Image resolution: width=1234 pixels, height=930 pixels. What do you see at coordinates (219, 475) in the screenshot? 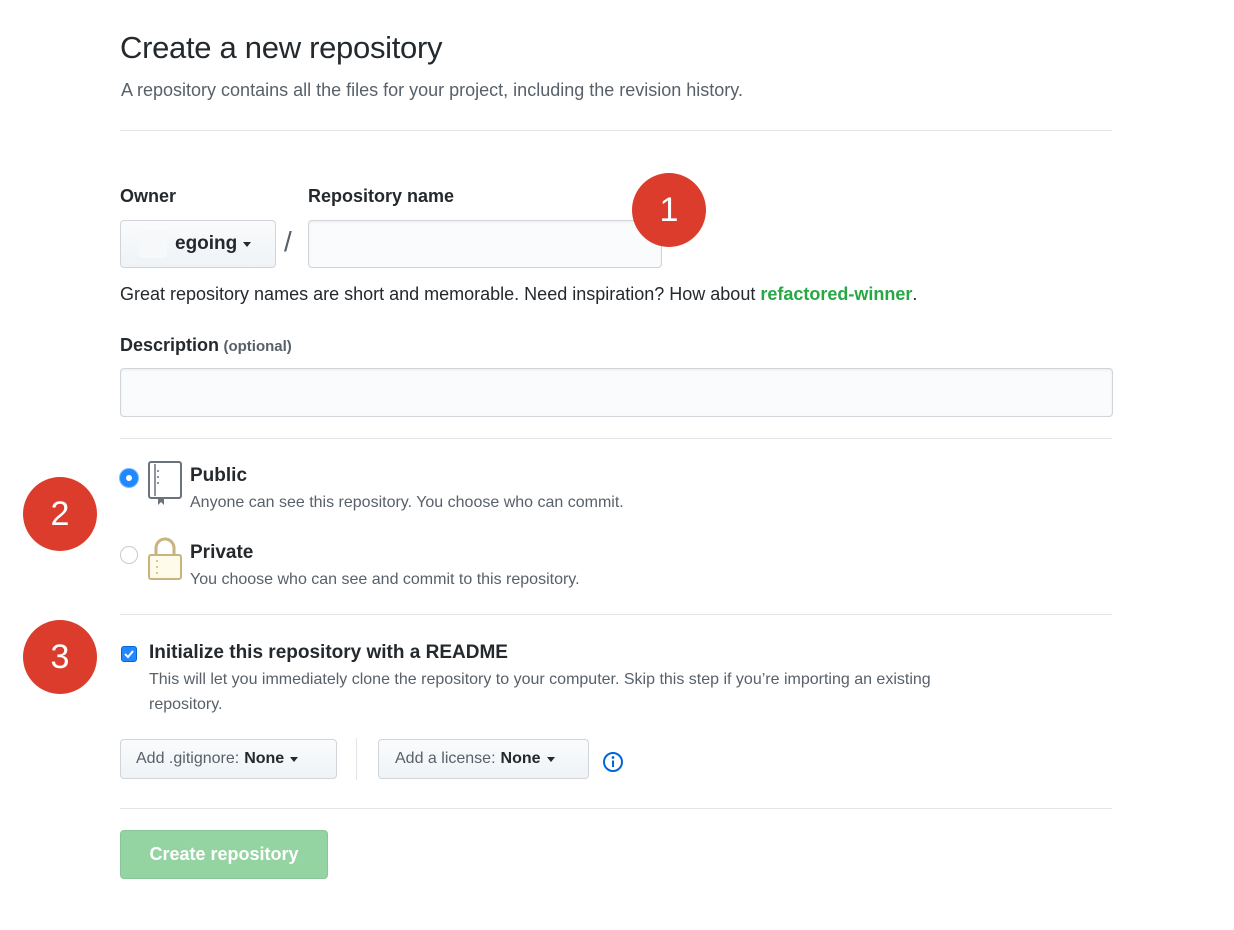
I see `public-title: Public` at bounding box center [219, 475].